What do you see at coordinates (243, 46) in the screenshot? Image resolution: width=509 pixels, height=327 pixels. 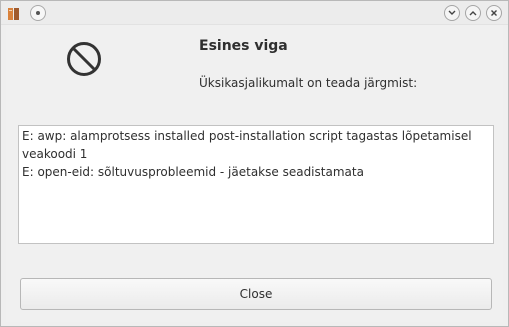 I see `dialog-title: Esines viga` at bounding box center [243, 46].